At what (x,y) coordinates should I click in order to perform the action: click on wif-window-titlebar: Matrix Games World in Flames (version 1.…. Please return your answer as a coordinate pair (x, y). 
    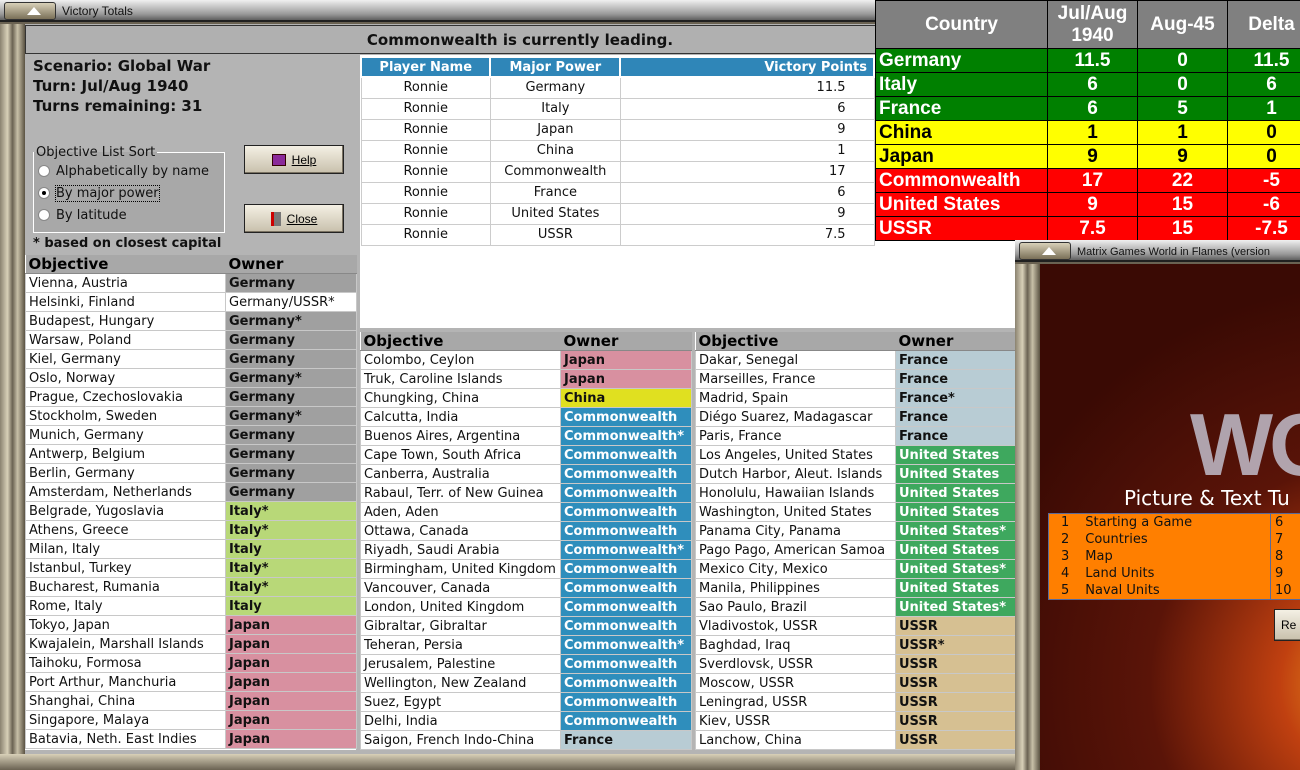
    Looking at the image, I should click on (1157, 260).